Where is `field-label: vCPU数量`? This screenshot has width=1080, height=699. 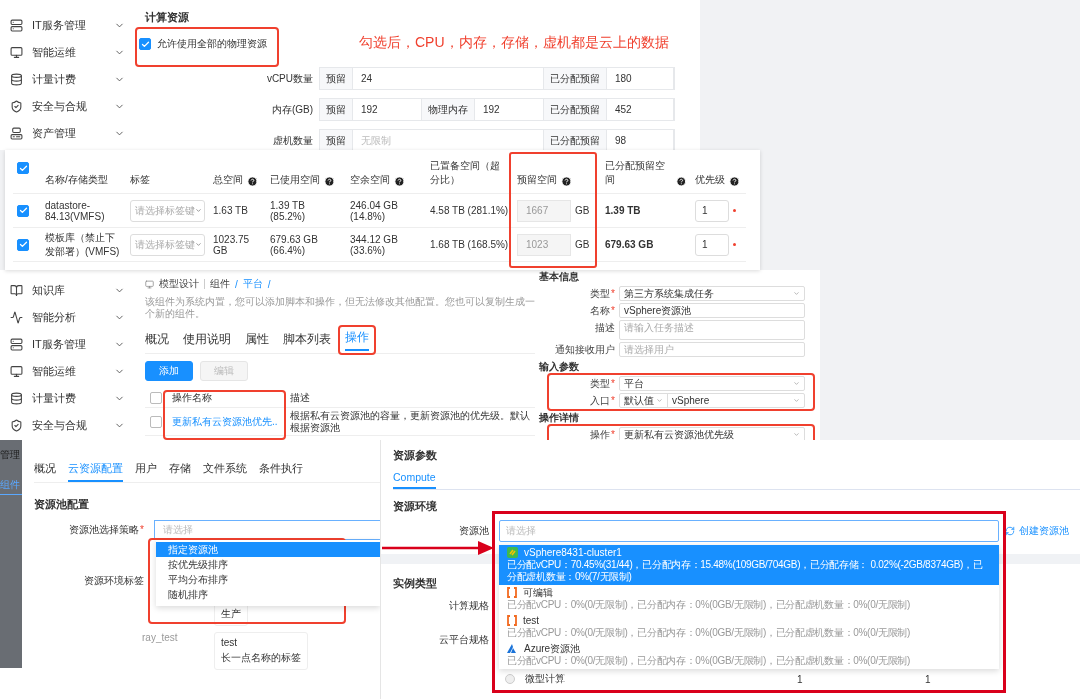
field-label: vCPU数量 is located at coordinates (289, 78).